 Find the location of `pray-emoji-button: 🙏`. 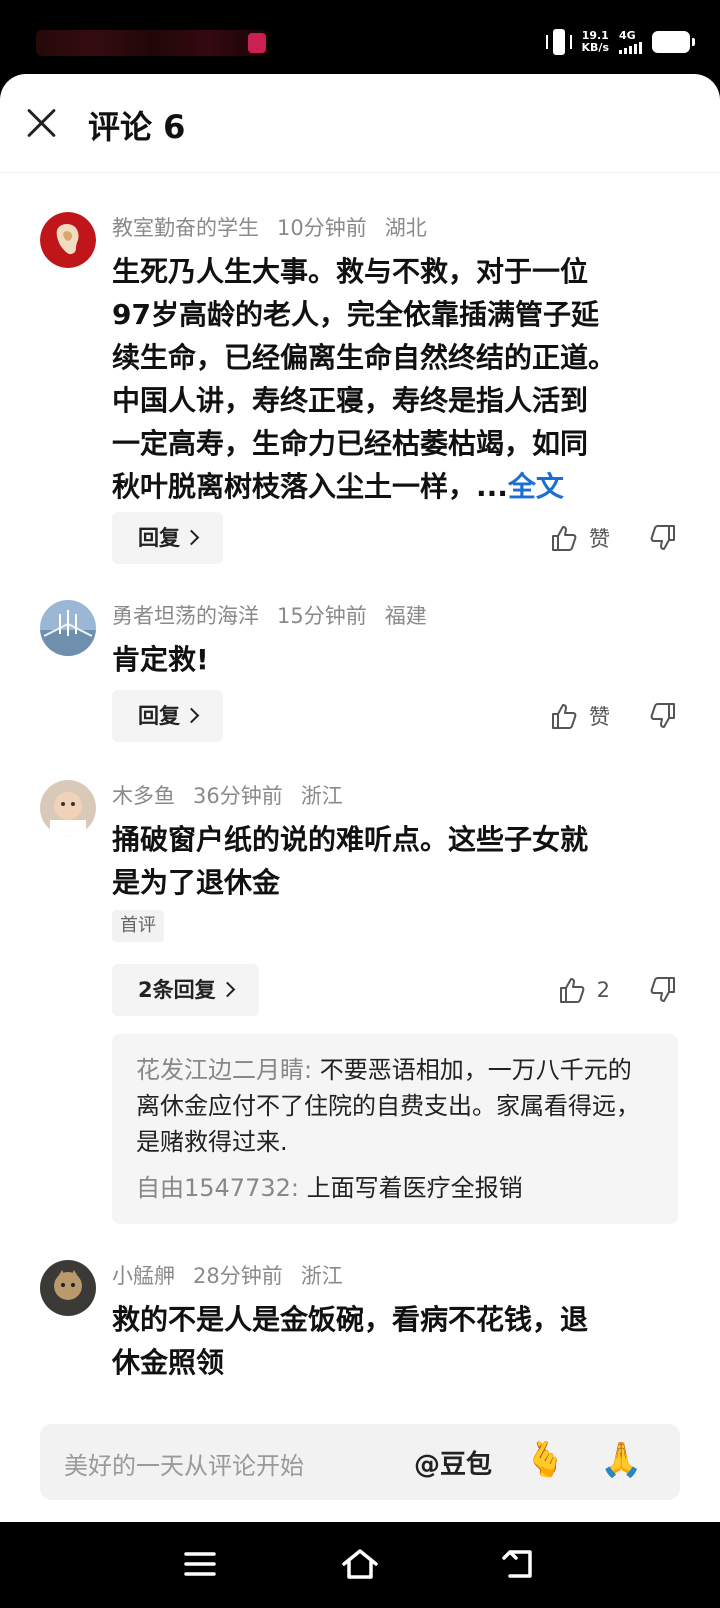

pray-emoji-button: 🙏 is located at coordinates (621, 1460).